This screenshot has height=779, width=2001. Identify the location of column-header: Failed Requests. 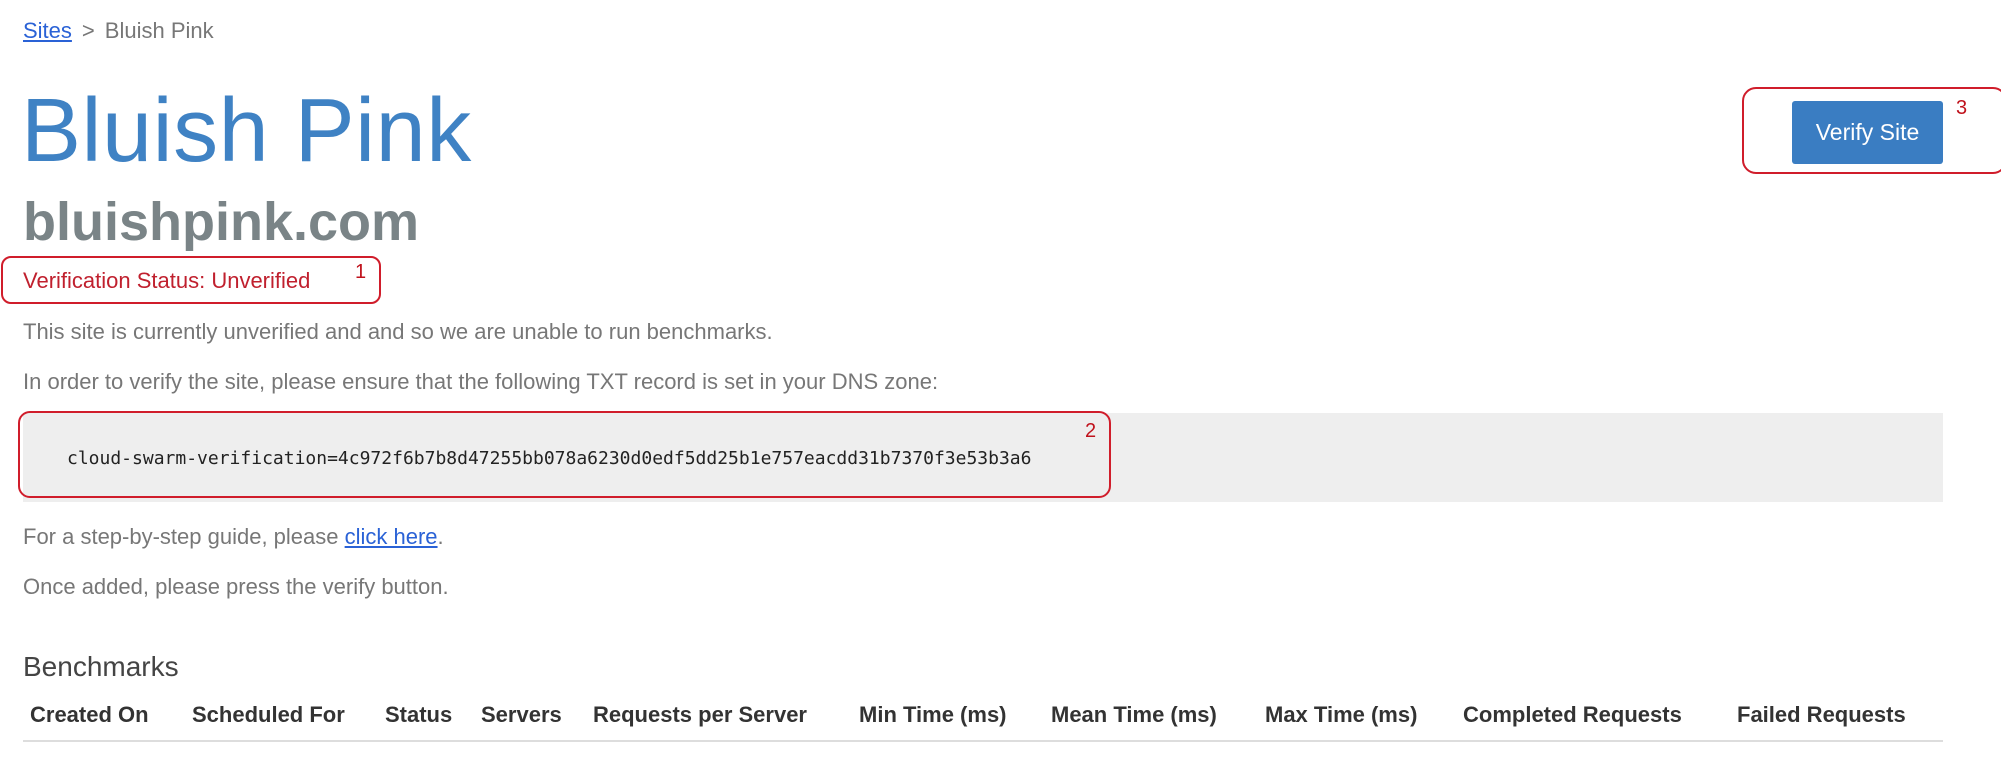
(1821, 715).